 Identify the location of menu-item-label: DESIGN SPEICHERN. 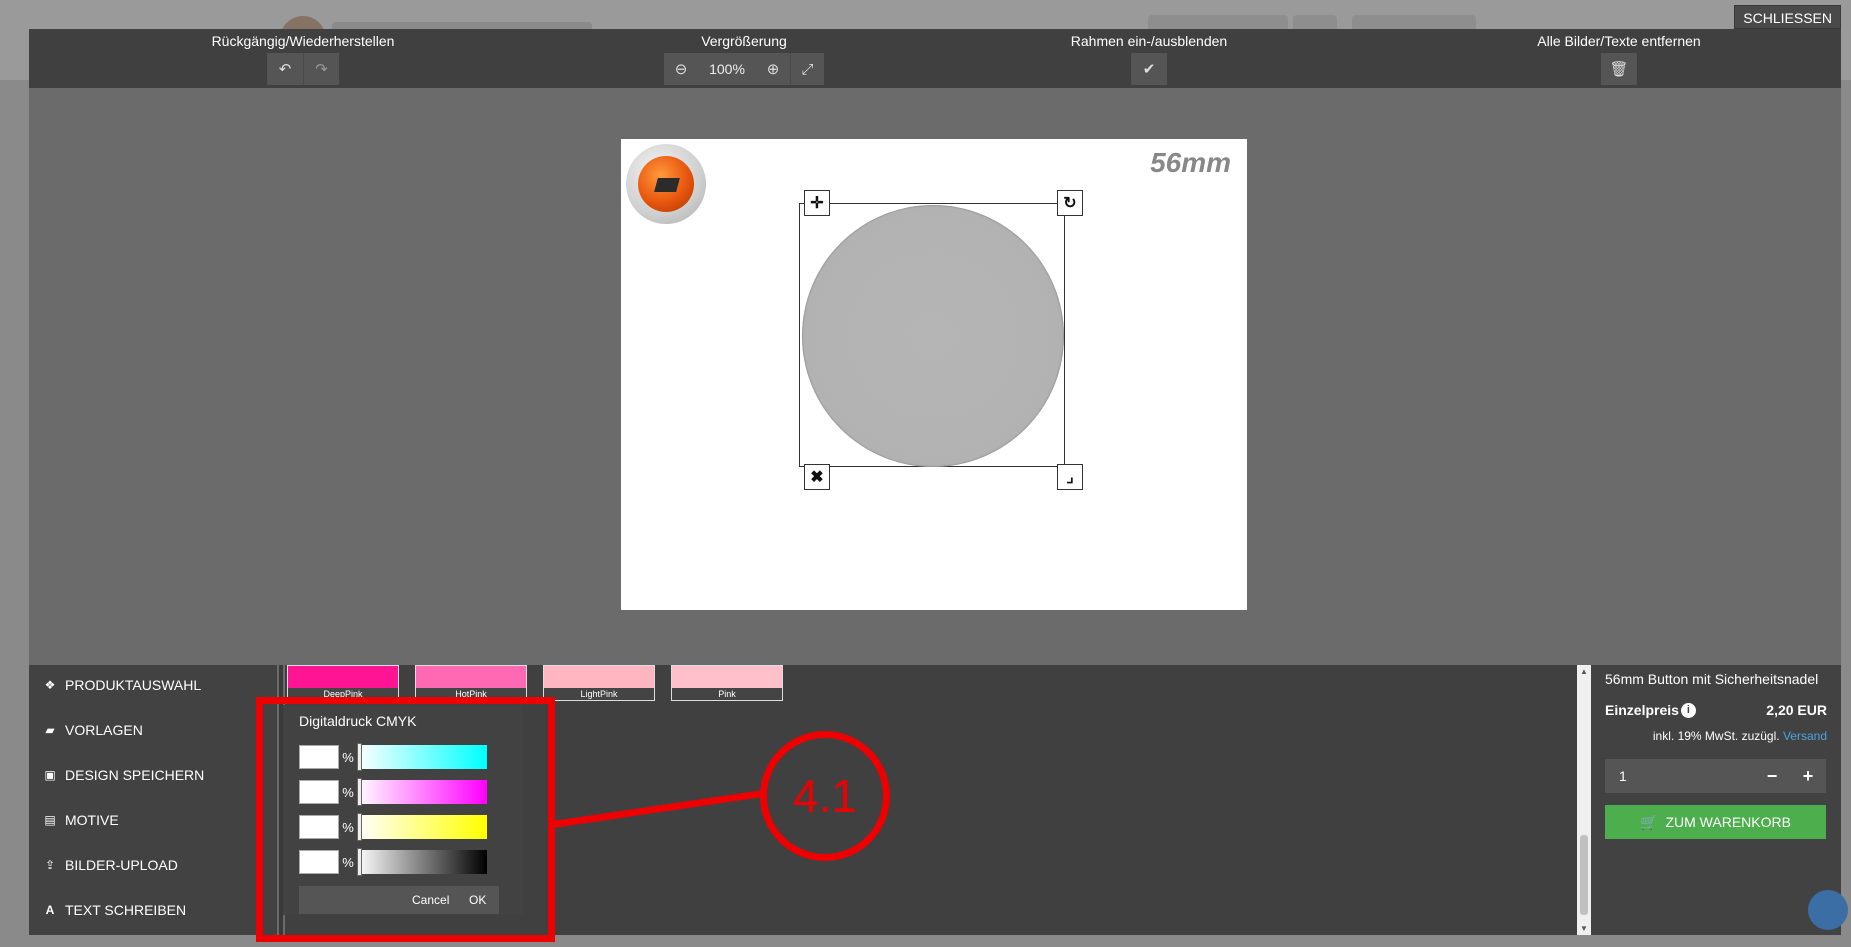
(135, 775).